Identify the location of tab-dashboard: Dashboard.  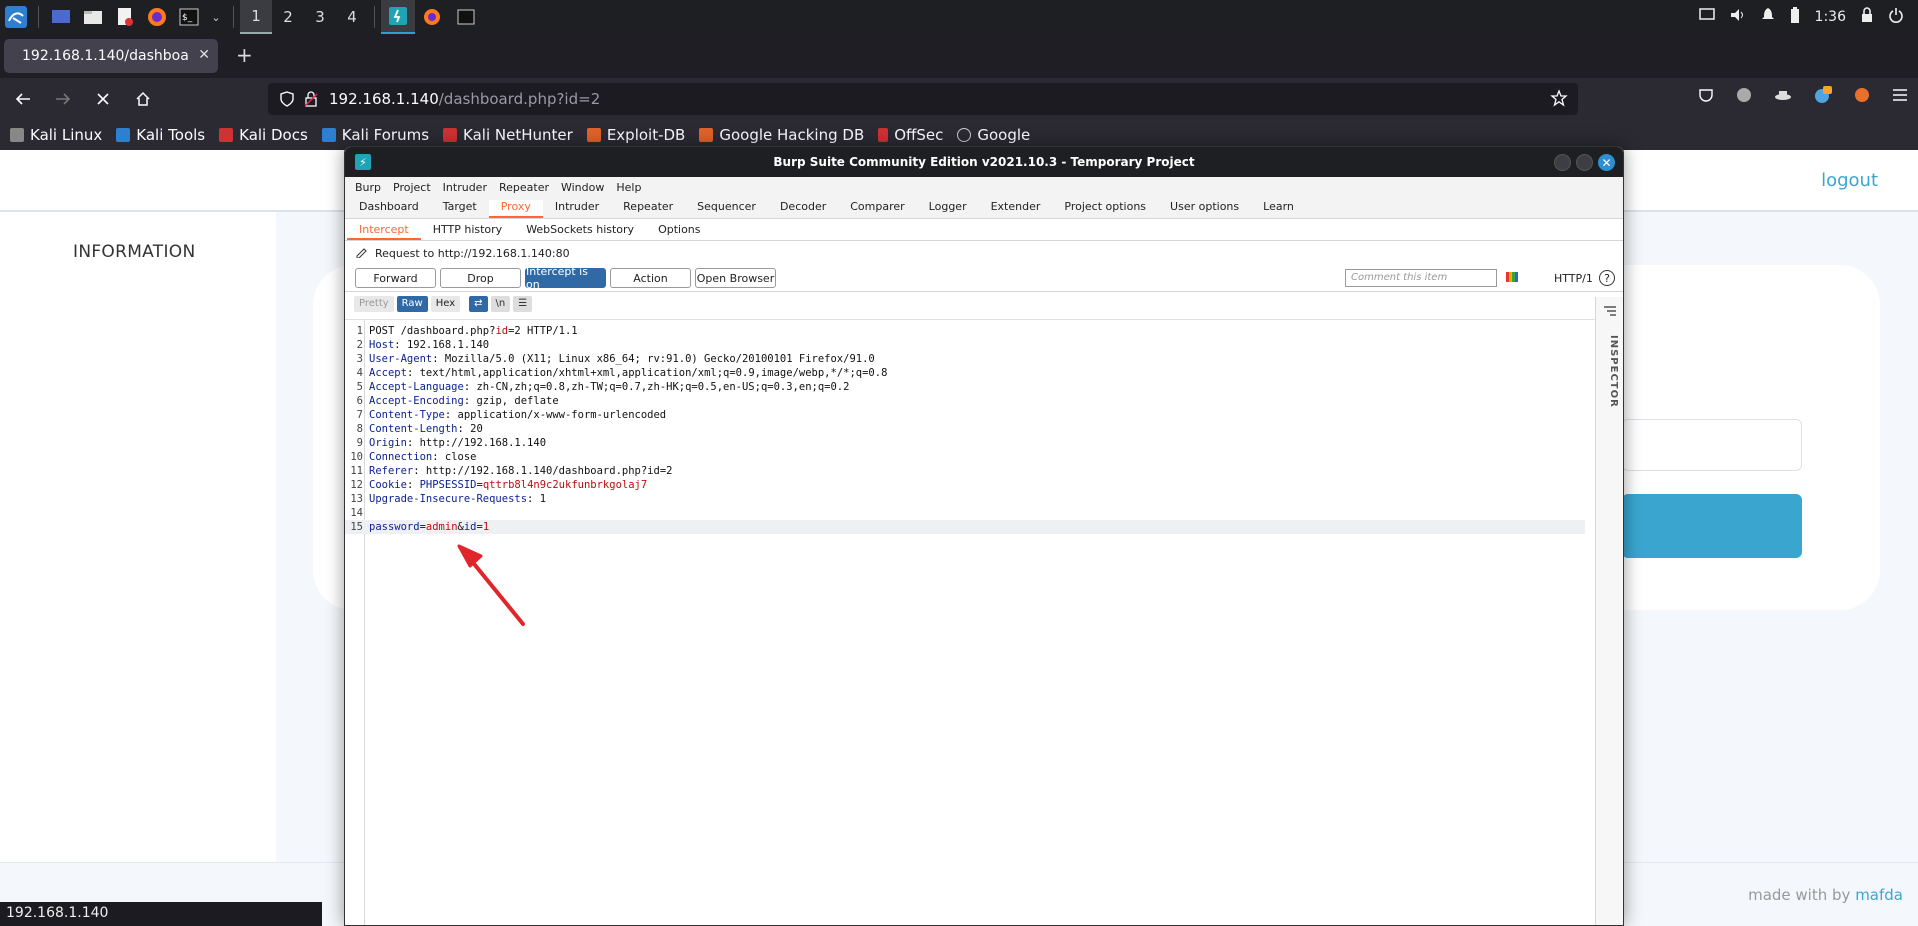
(389, 209).